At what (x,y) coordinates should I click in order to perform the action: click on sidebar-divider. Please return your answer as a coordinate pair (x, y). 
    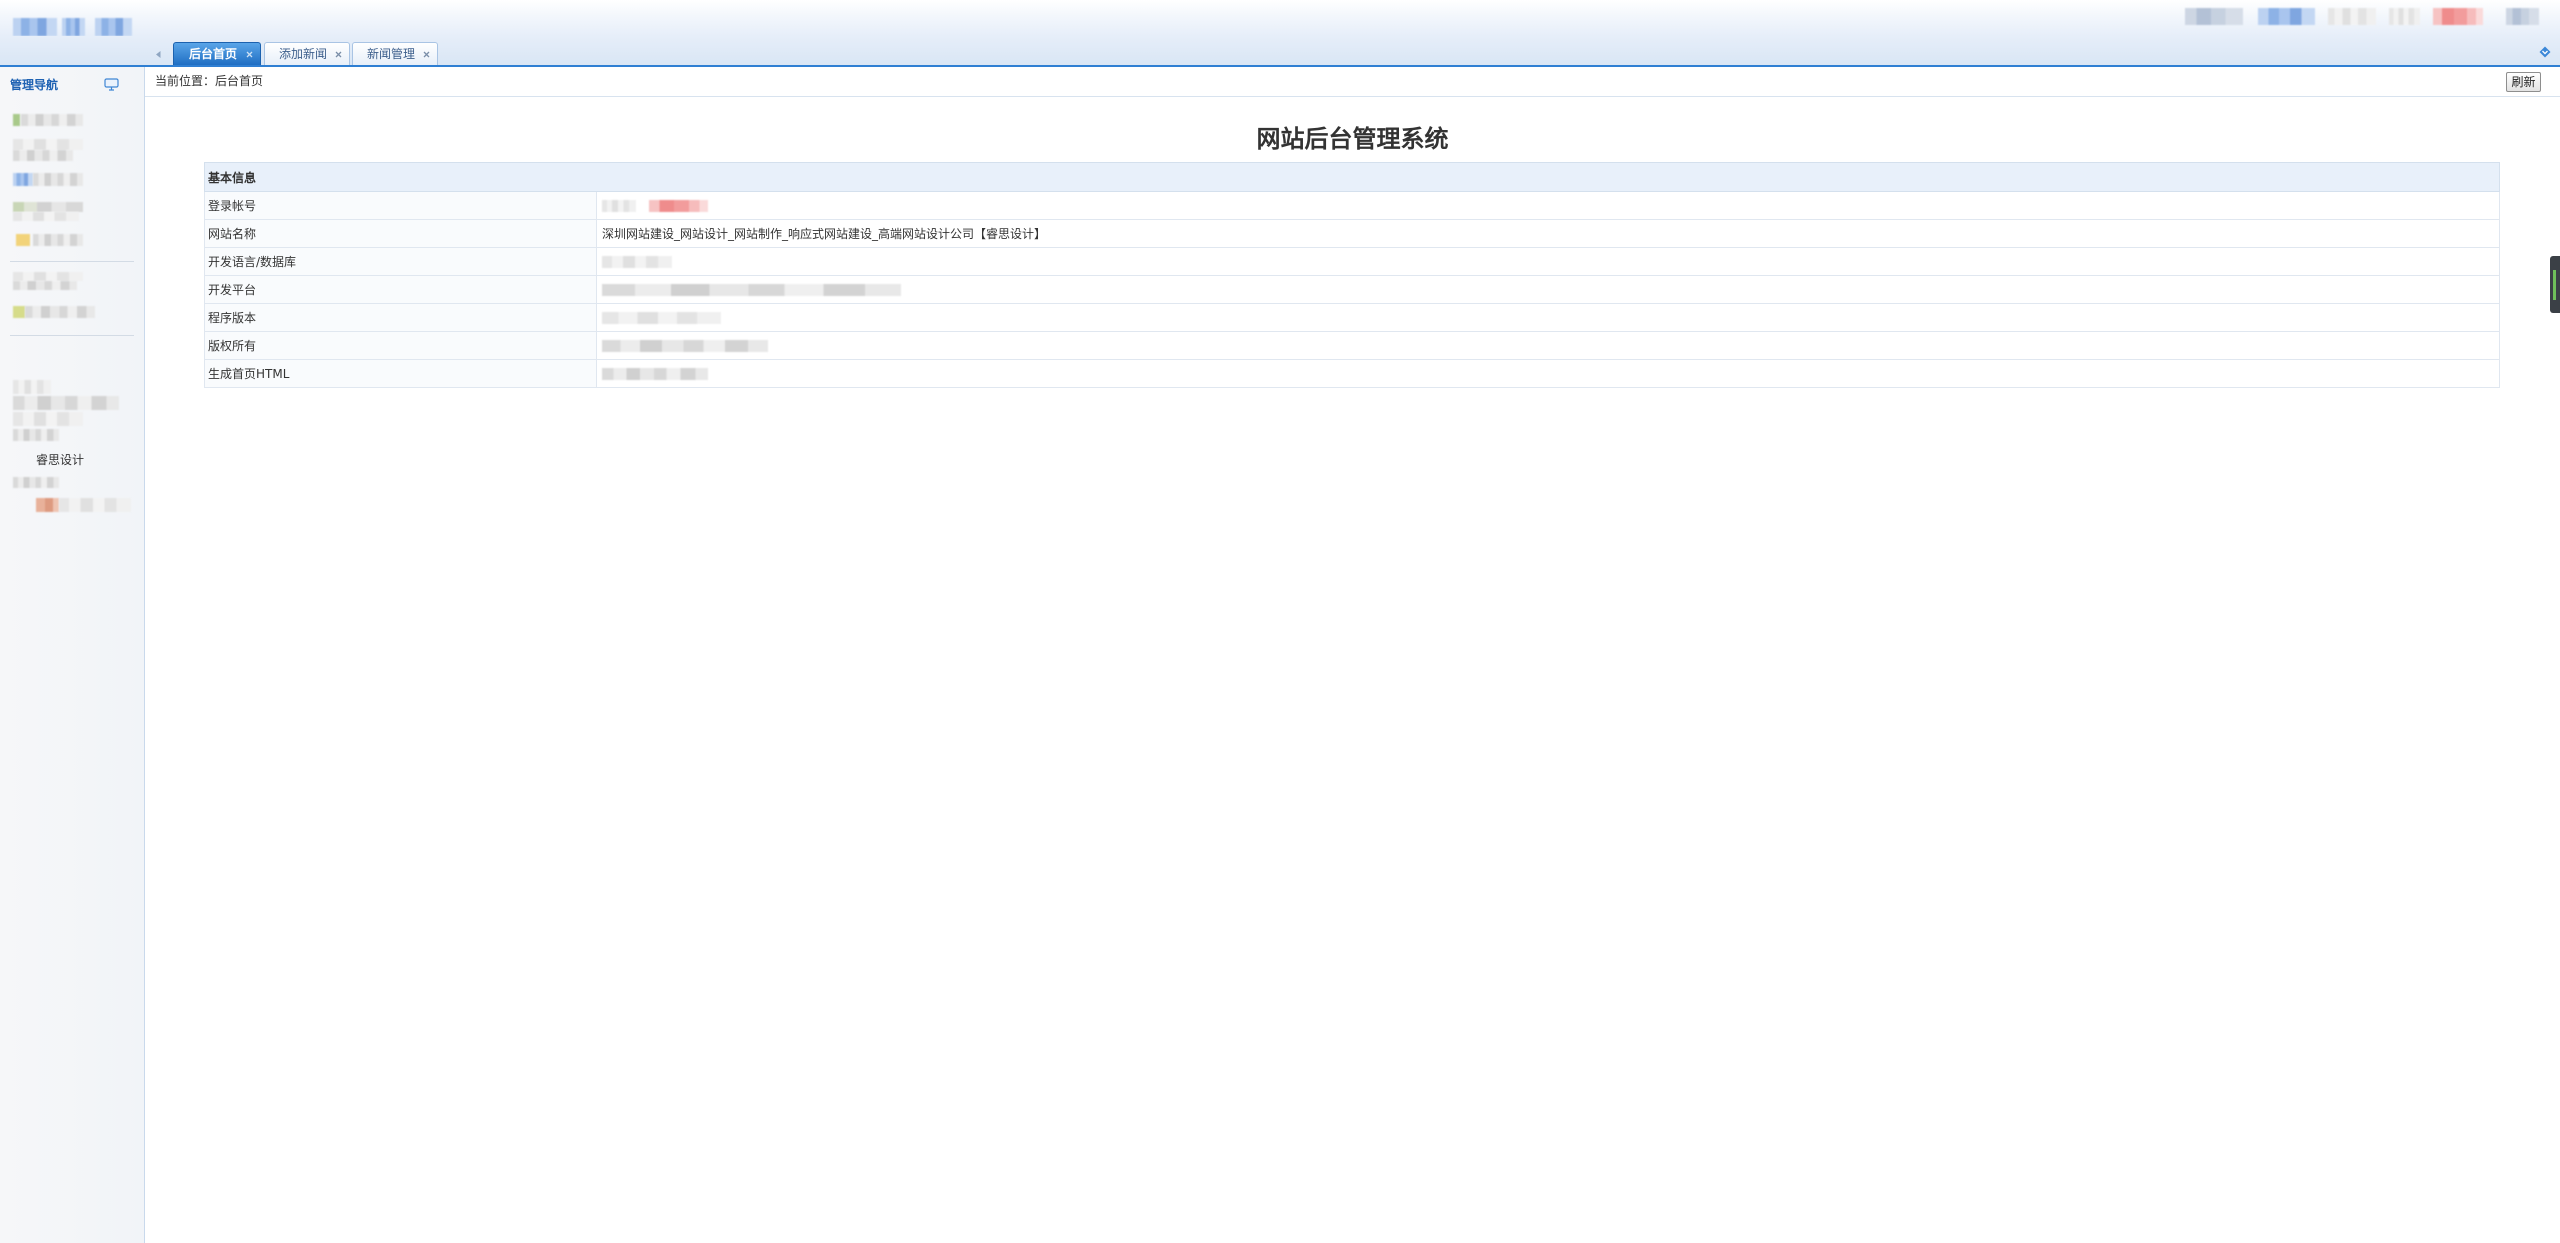
    Looking at the image, I should click on (72, 261).